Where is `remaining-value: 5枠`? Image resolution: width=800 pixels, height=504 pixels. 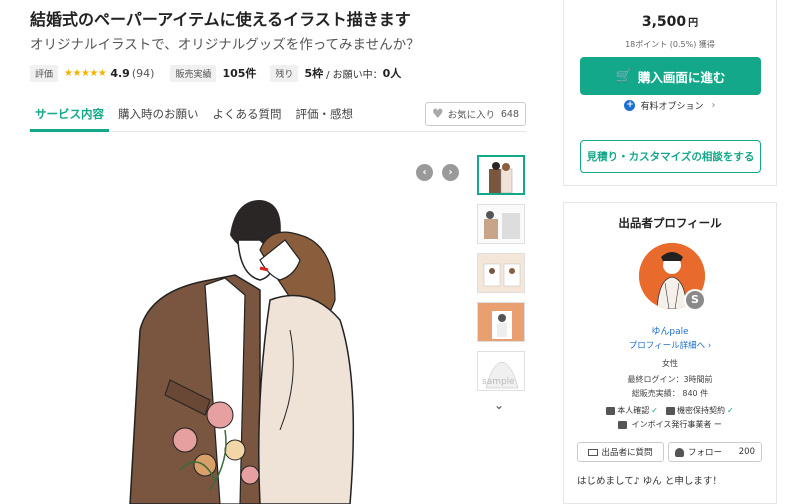
remaining-value: 5枠 is located at coordinates (314, 73).